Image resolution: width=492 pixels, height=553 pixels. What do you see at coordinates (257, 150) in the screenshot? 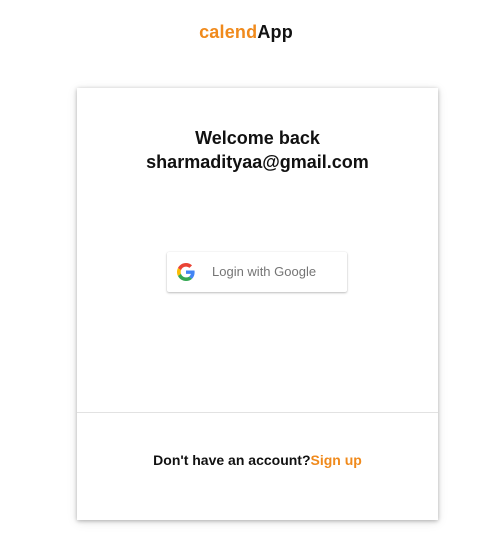
I see `welcome-heading: Welcome back sharmadityaa@gmail.com` at bounding box center [257, 150].